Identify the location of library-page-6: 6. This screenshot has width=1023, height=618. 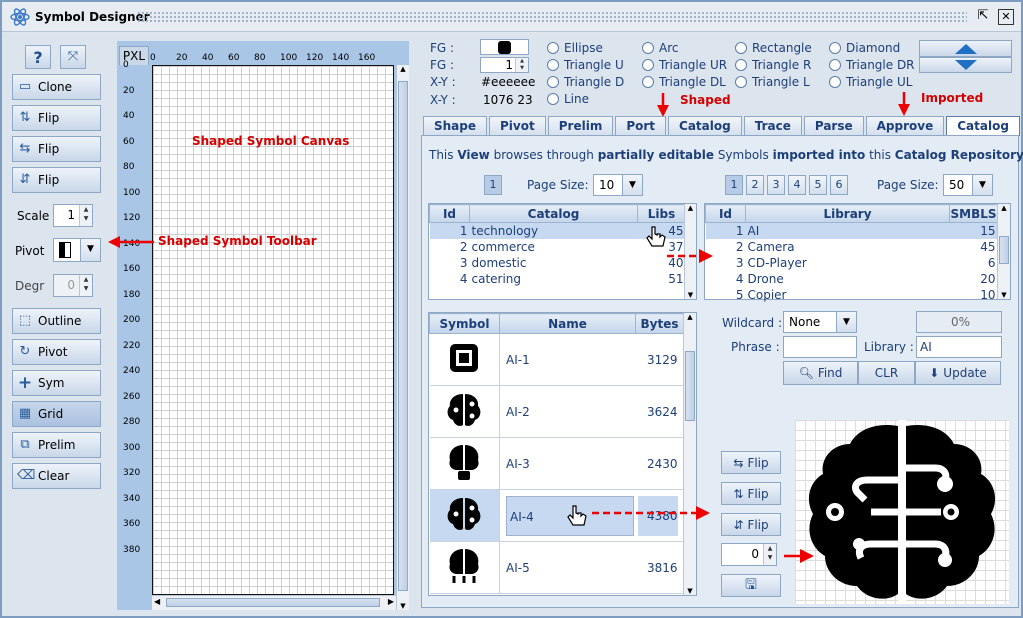
(839, 185).